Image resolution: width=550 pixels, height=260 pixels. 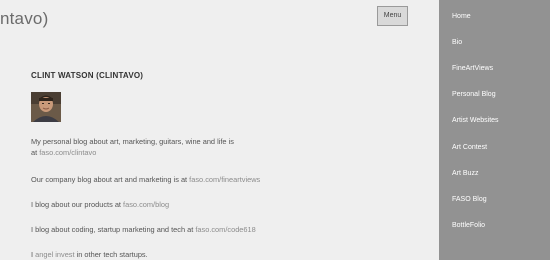 I want to click on sidebar-item-art-contest: Art Contest, so click(x=469, y=147).